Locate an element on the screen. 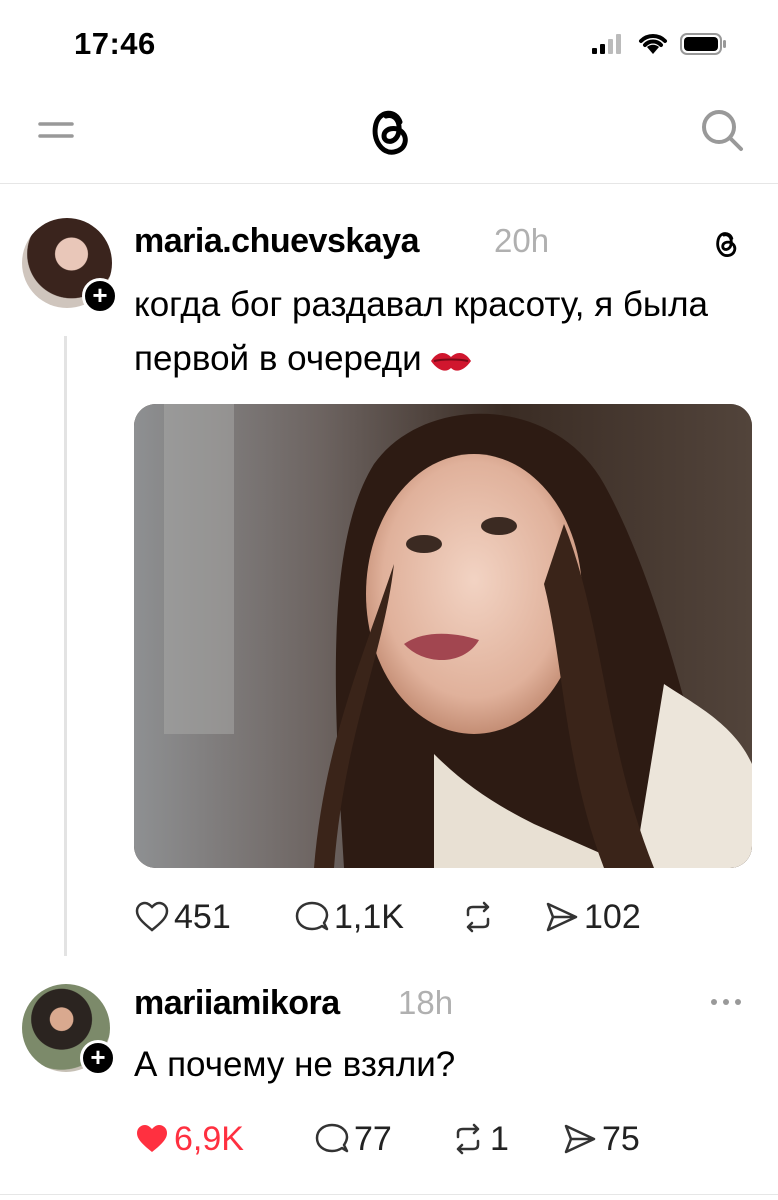  search-icon is located at coordinates (722, 130).